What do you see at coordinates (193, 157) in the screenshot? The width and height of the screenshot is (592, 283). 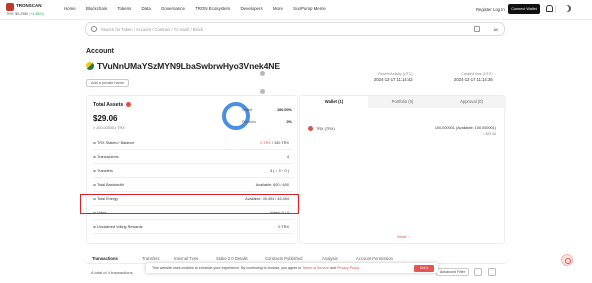 I see `row-transactions: Transactions 4` at bounding box center [193, 157].